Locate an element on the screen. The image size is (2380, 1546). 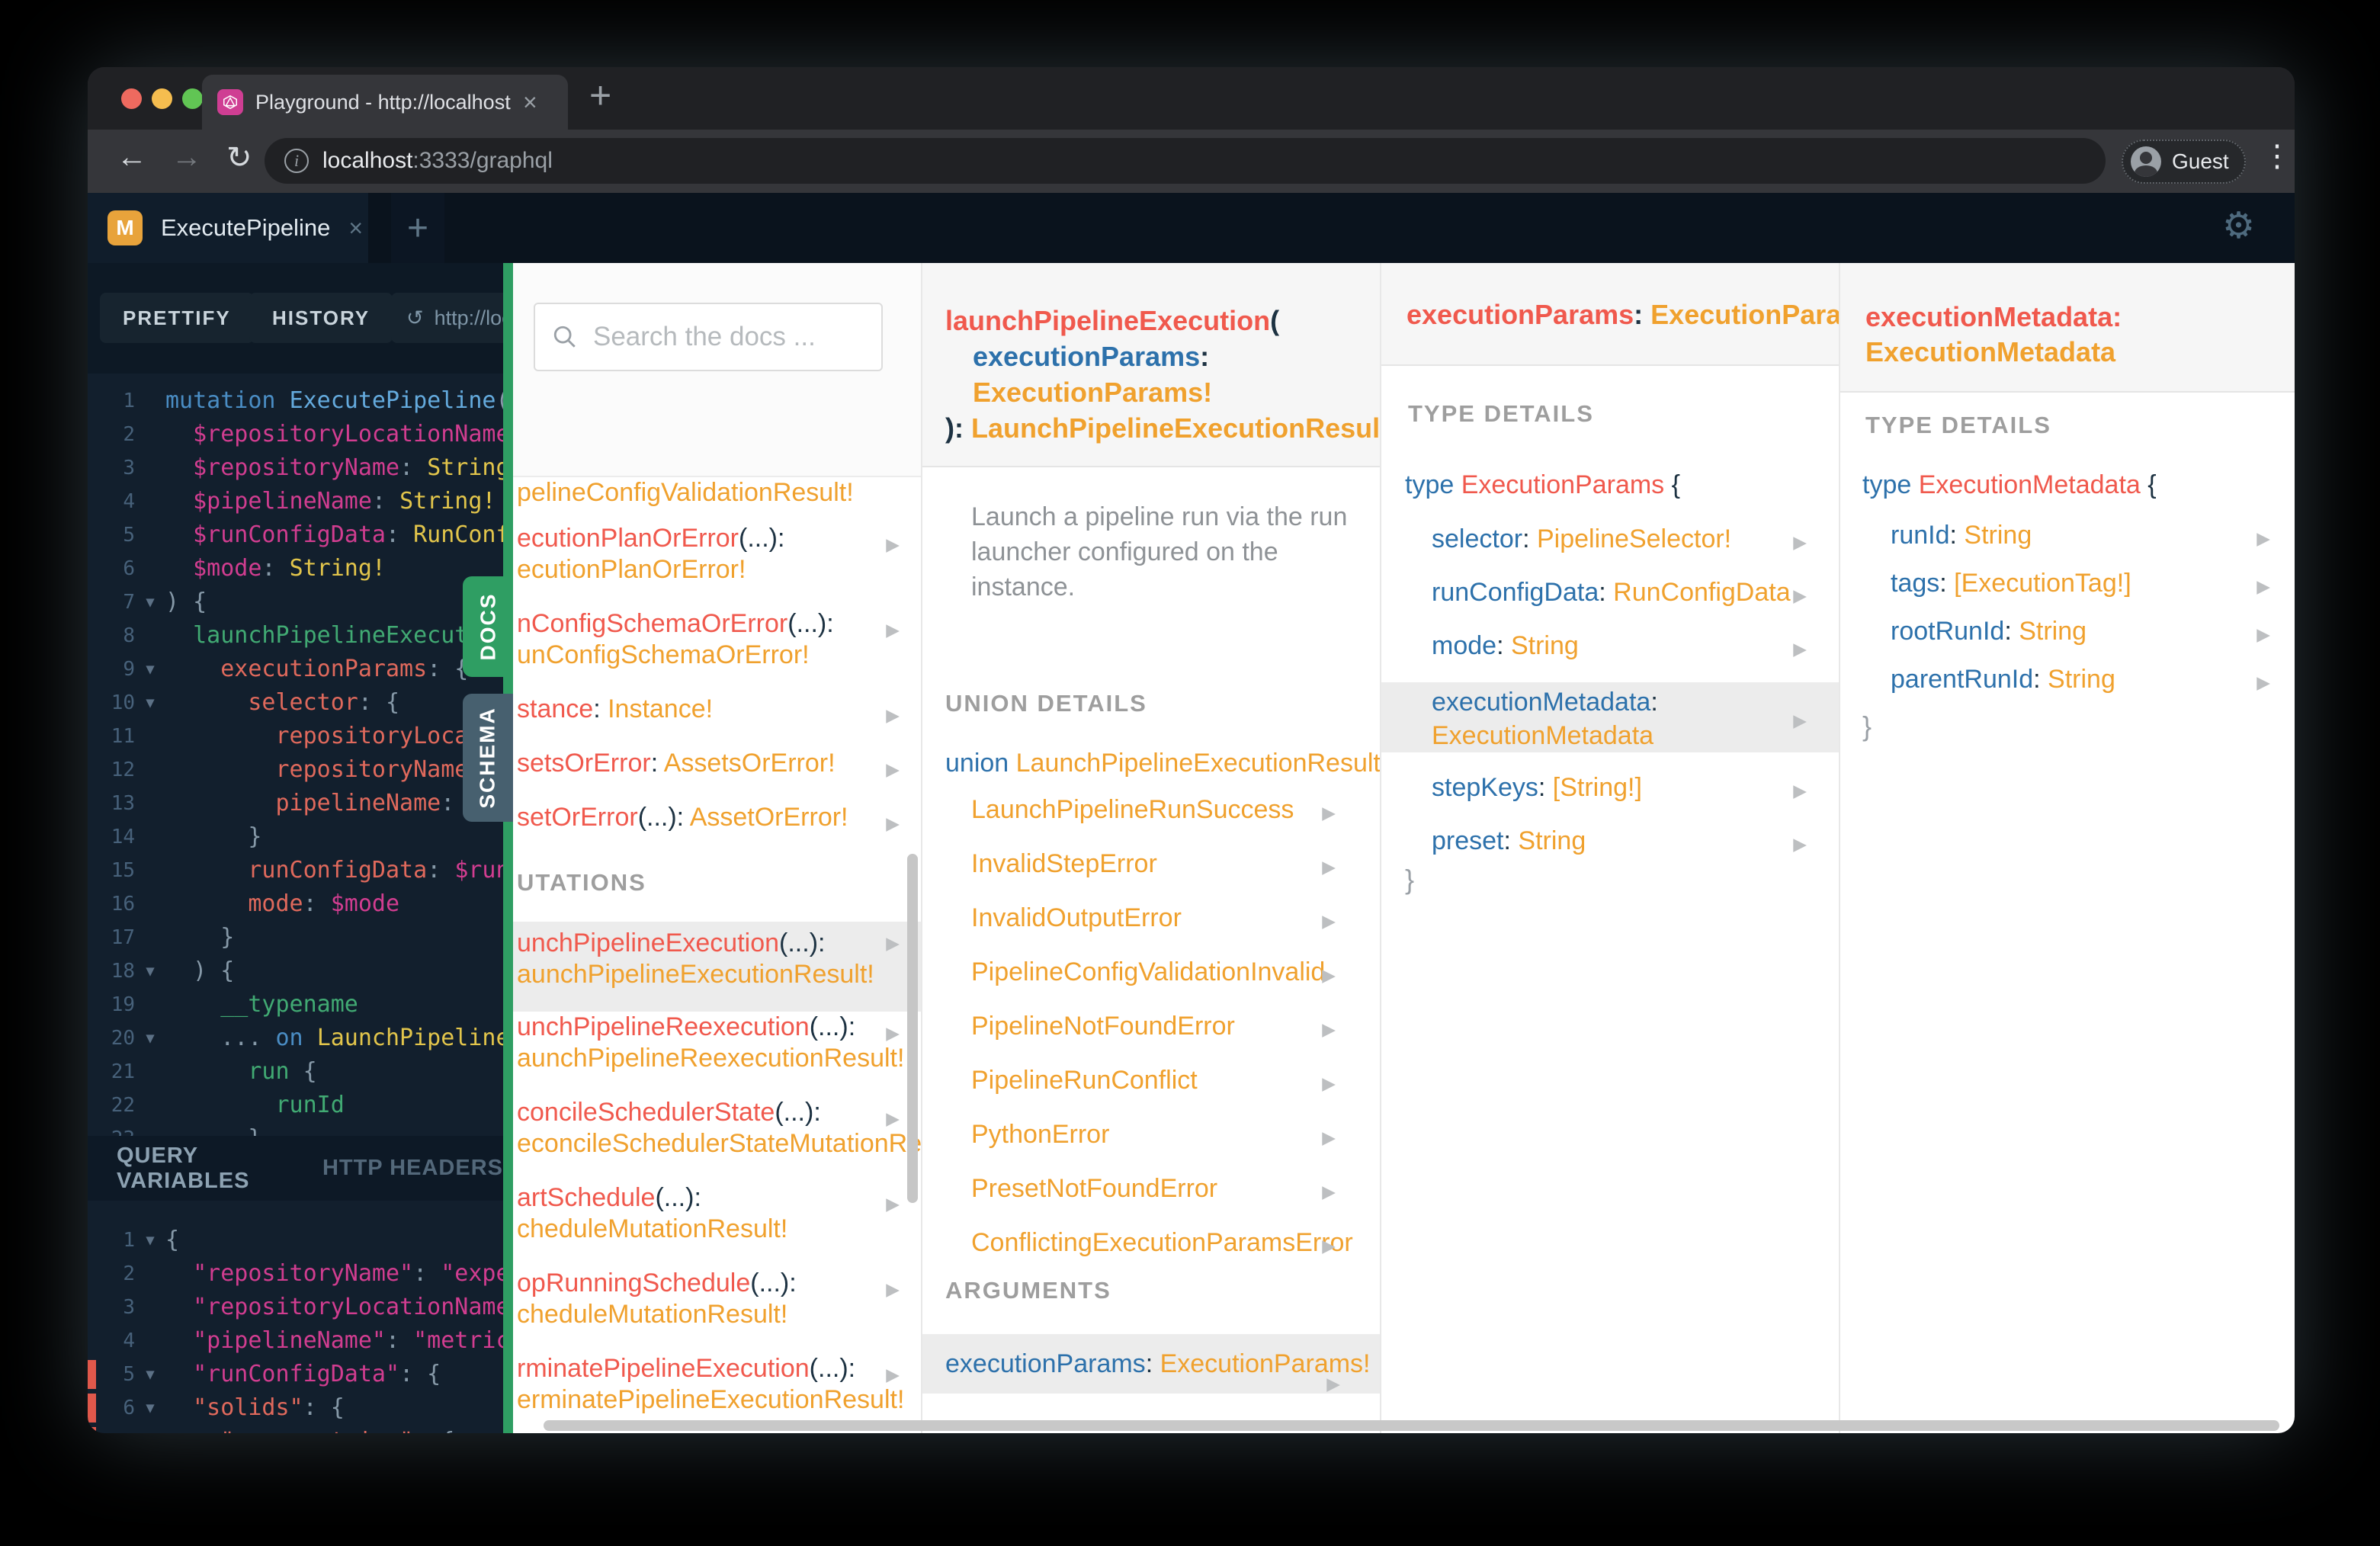
tab-http-headers: HTTP HEADERS is located at coordinates (412, 1168).